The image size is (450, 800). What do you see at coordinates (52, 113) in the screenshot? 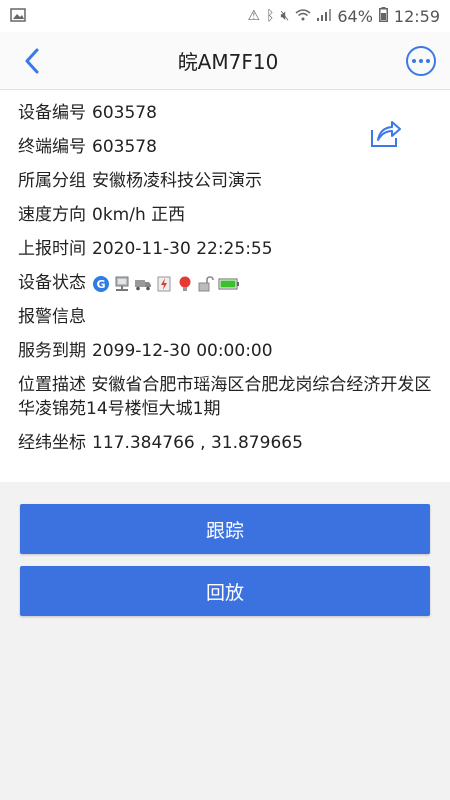
I see `device-no-label: 设备编号` at bounding box center [52, 113].